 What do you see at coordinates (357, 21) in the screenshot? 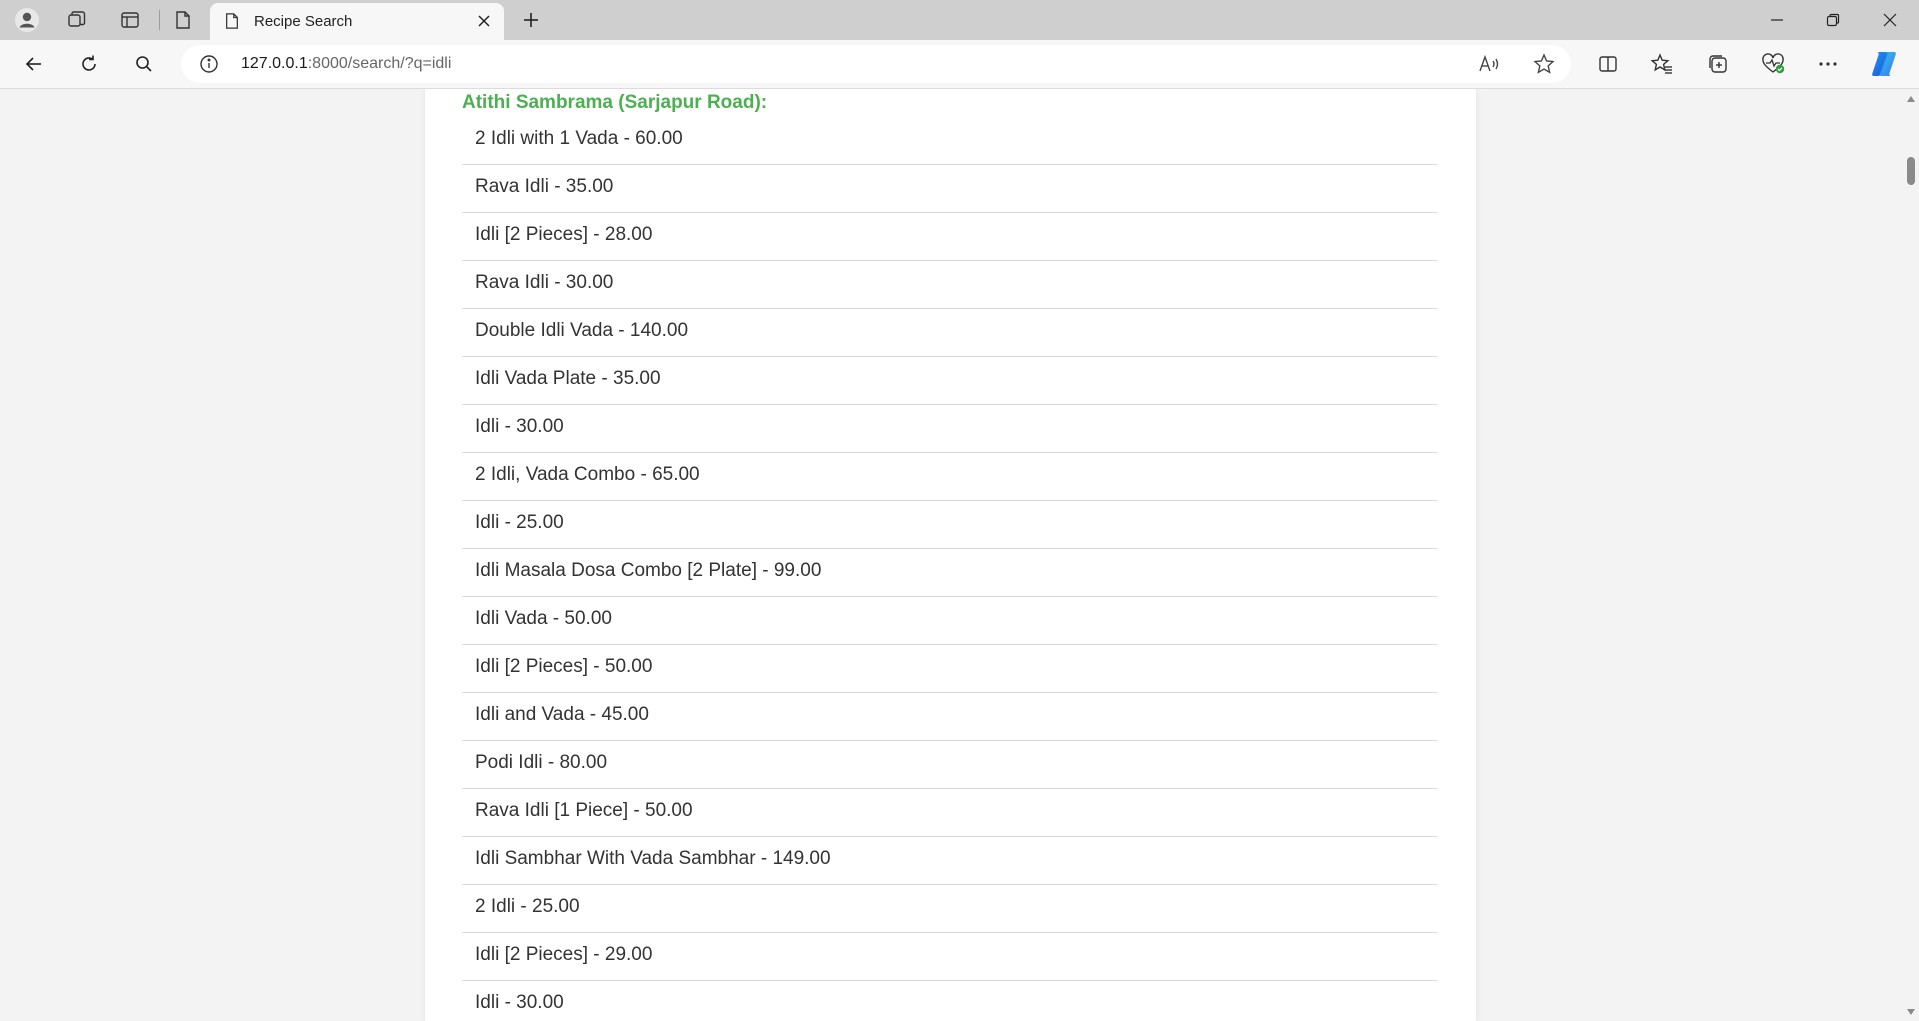
I see `tab-recipe-search: Recipe Search` at bounding box center [357, 21].